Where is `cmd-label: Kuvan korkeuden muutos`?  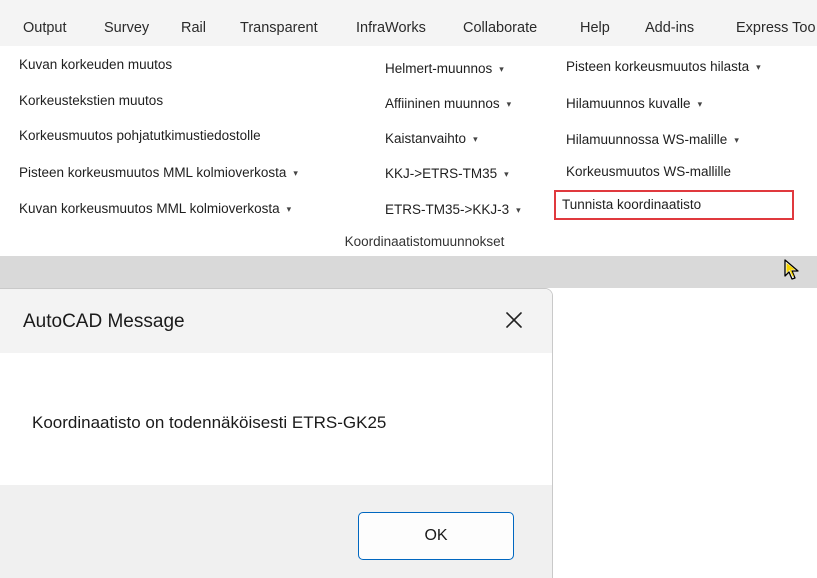
cmd-label: Kuvan korkeuden muutos is located at coordinates (96, 64).